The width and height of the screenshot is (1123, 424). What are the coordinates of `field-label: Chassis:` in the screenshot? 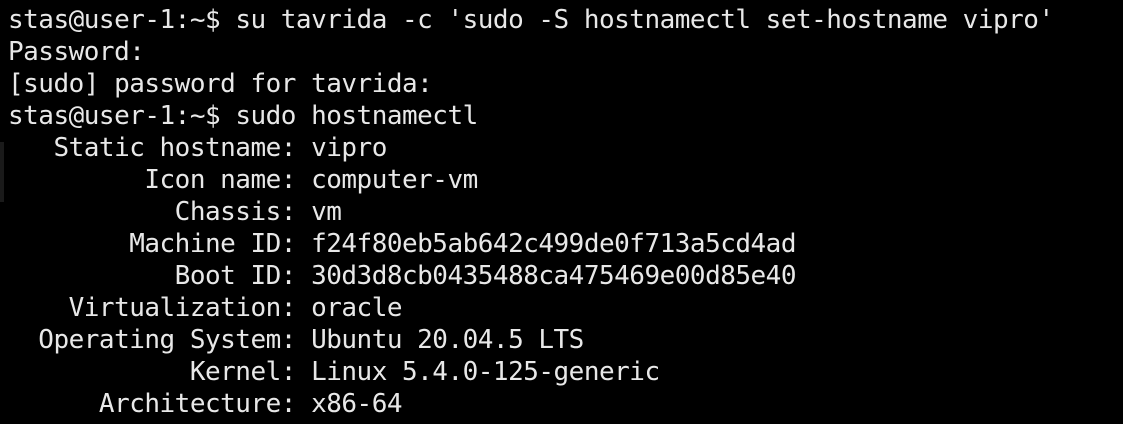 It's located at (160, 212).